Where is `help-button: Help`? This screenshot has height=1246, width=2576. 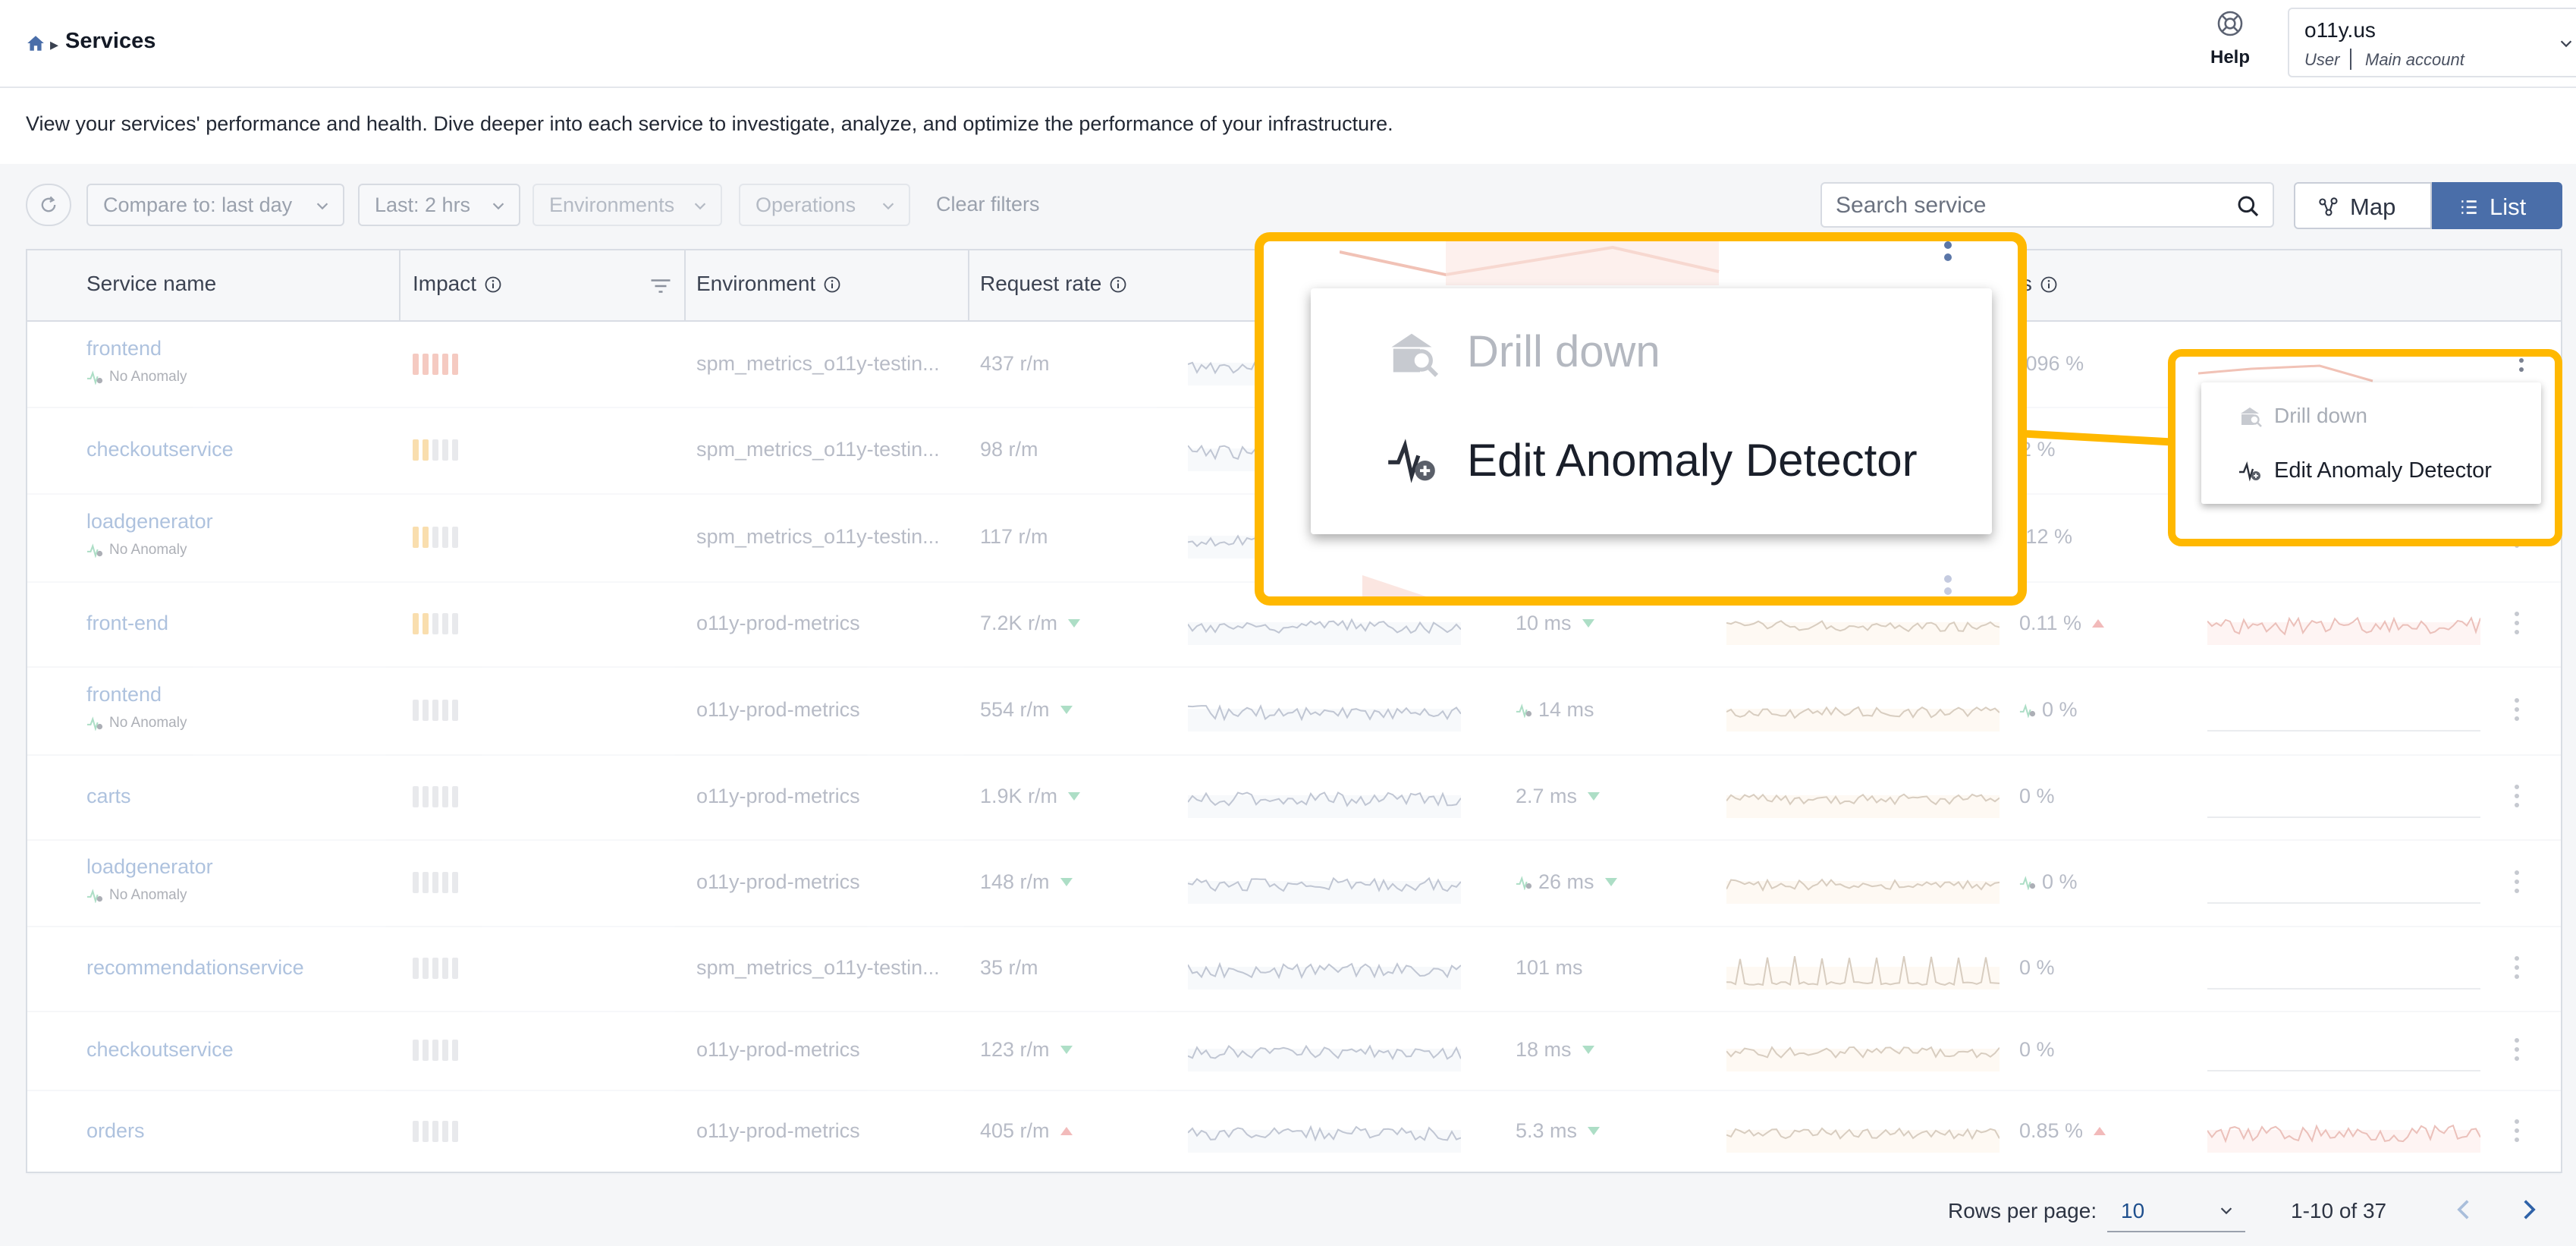 help-button: Help is located at coordinates (2230, 43).